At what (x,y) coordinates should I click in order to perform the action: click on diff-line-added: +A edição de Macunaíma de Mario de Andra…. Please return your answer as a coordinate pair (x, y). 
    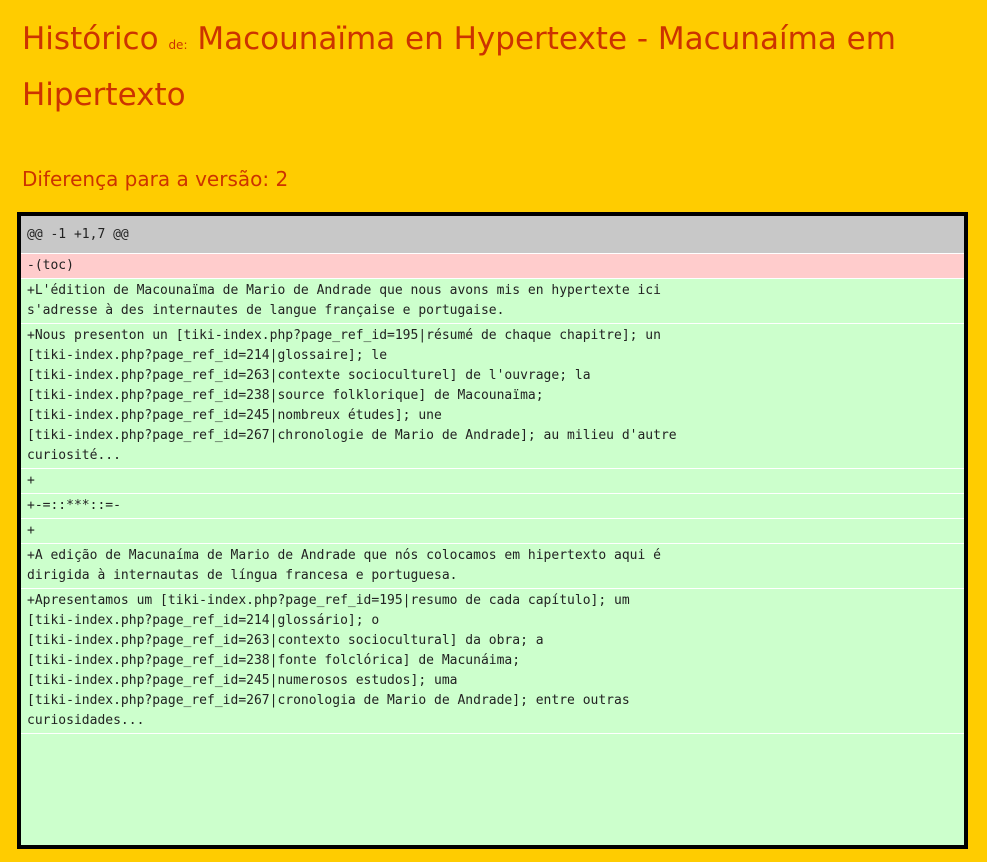
    Looking at the image, I should click on (492, 566).